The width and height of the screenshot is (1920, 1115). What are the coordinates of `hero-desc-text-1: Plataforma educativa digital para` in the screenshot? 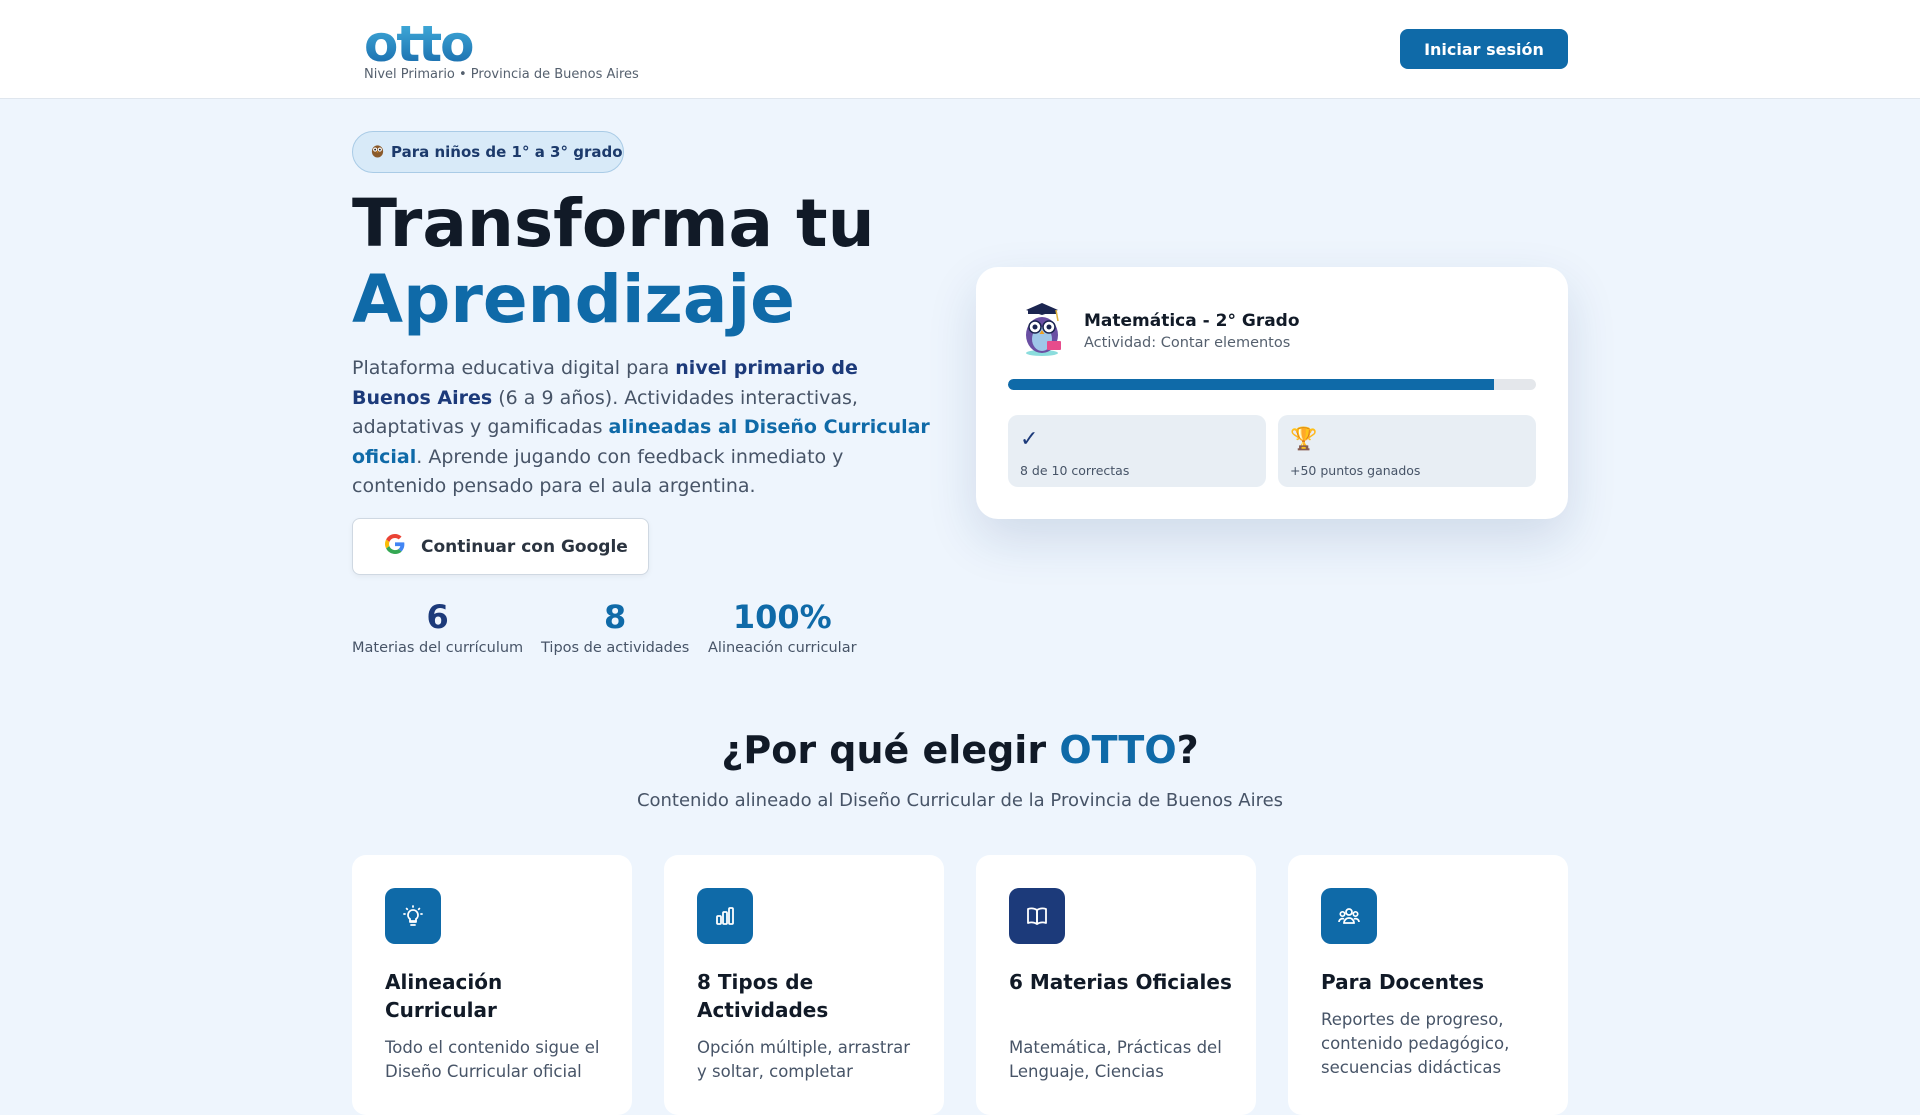 It's located at (514, 368).